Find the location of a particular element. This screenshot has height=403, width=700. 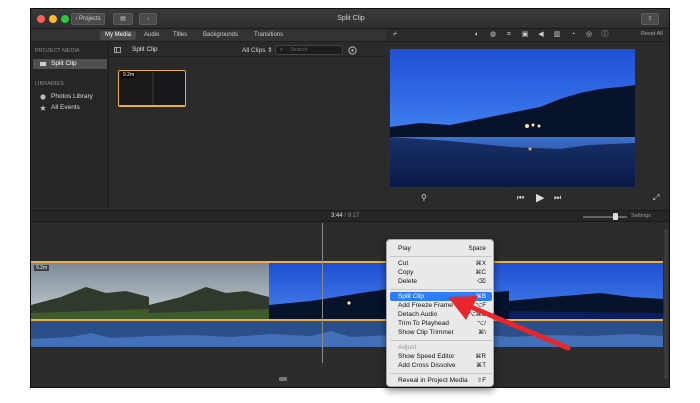

tab-my-media: My Media is located at coordinates (118, 35).